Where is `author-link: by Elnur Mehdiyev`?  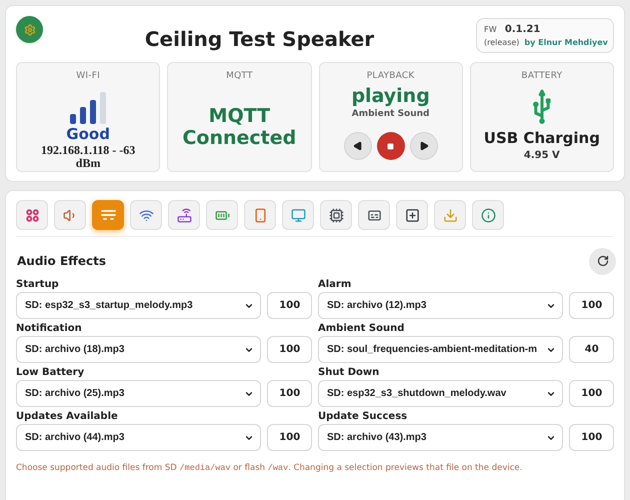
author-link: by Elnur Mehdiyev is located at coordinates (566, 43).